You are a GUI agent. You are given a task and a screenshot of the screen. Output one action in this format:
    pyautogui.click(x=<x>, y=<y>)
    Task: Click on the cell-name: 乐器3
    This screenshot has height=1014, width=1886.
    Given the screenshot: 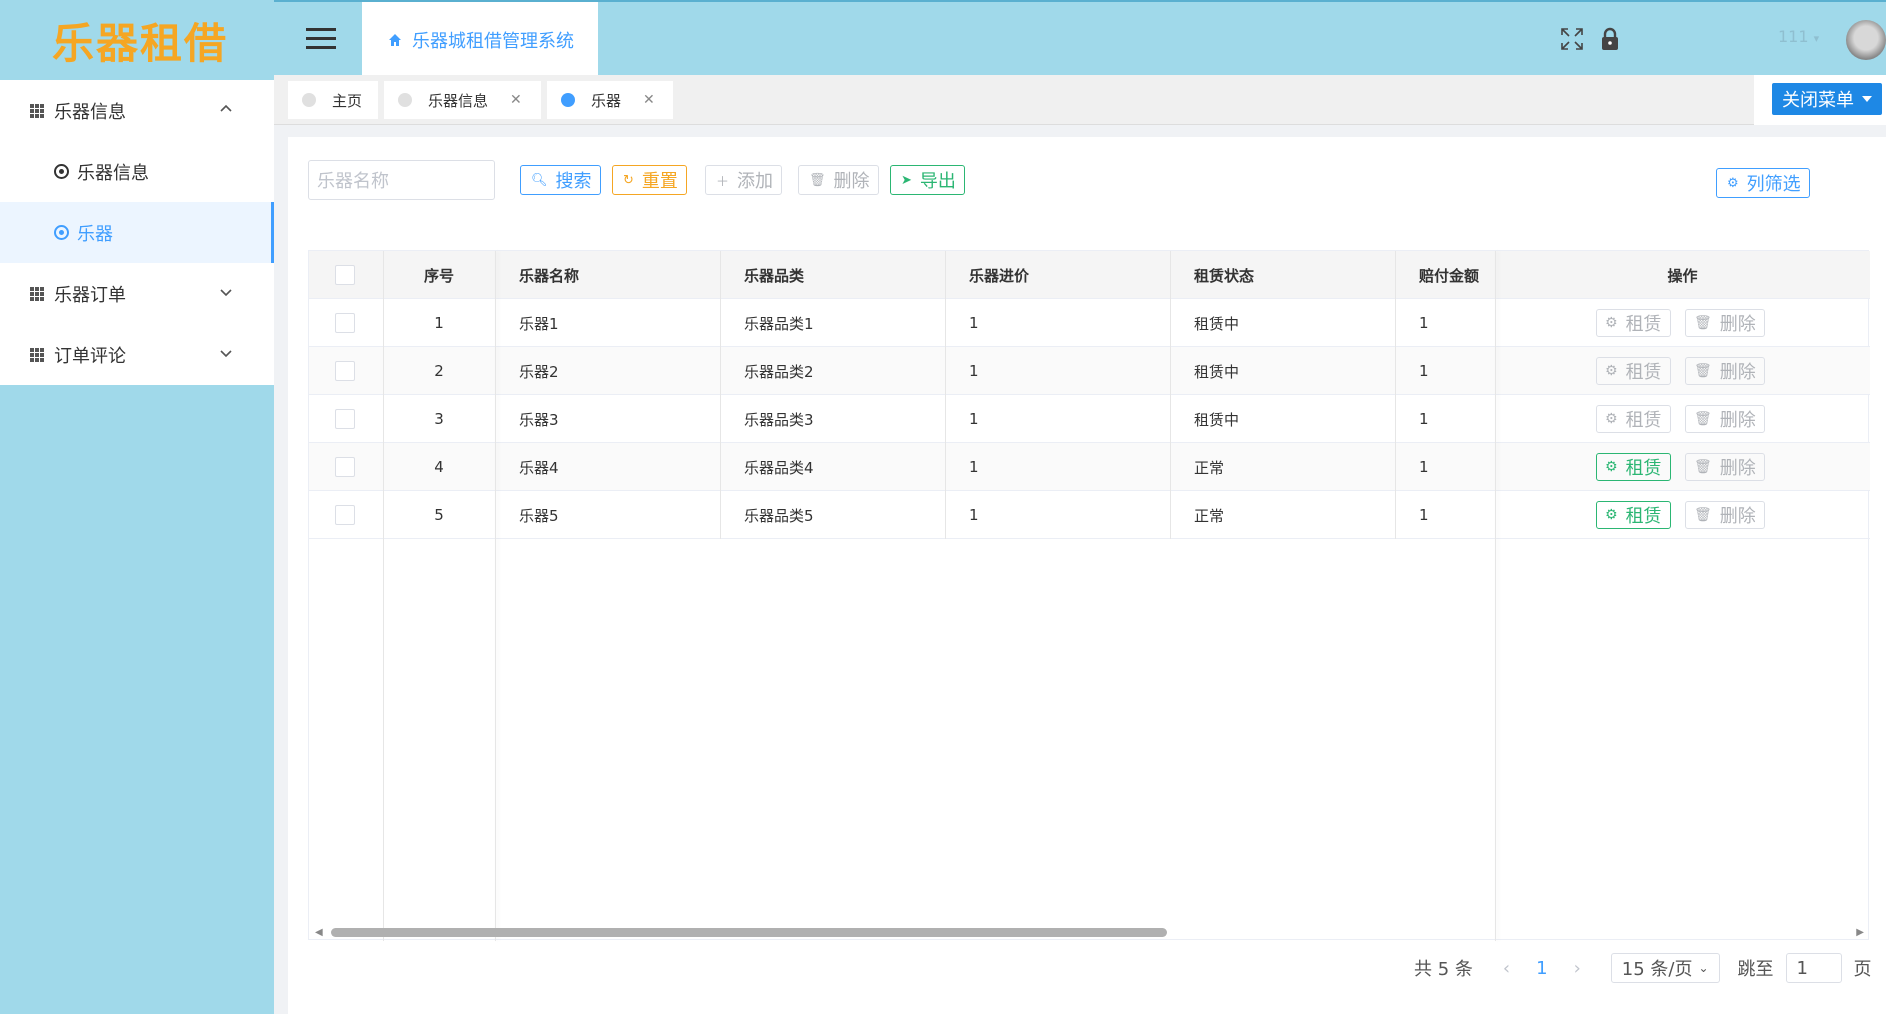 What is the action you would take?
    pyautogui.click(x=539, y=419)
    